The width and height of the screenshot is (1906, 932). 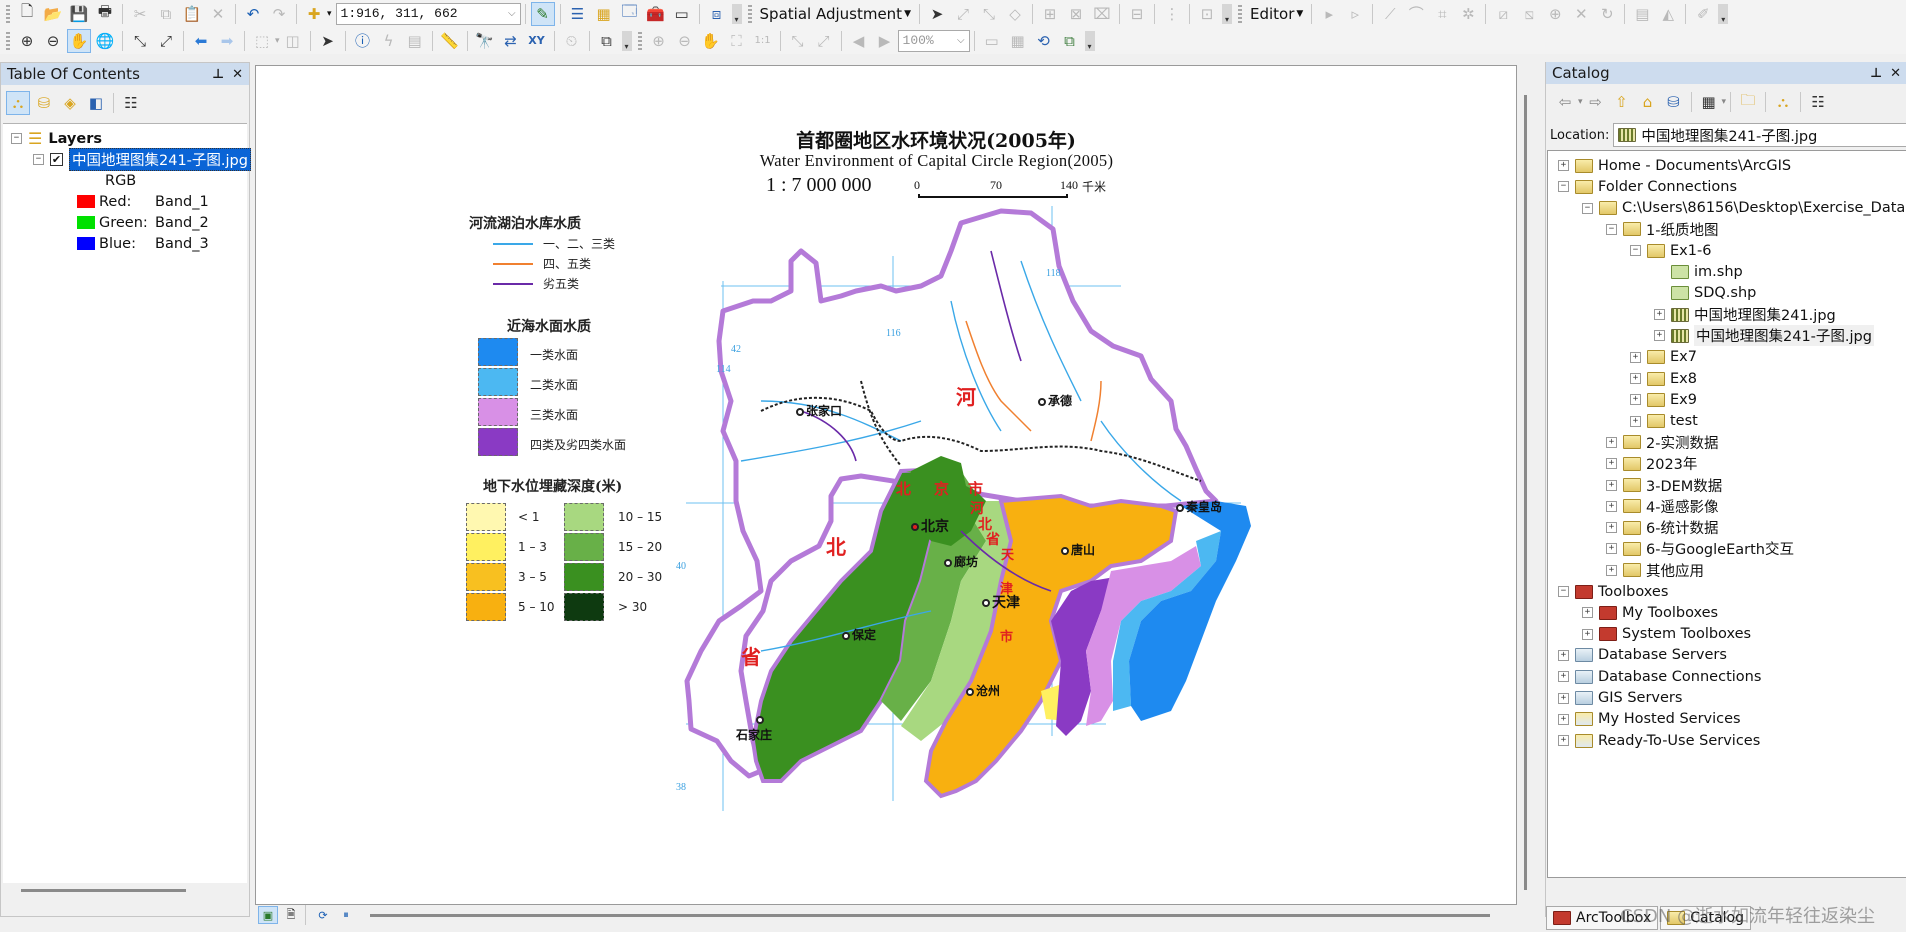 I want to click on catalog-tree-item: − C:\Users\86156\Desktop\Exercise_Data, so click(x=1743, y=208).